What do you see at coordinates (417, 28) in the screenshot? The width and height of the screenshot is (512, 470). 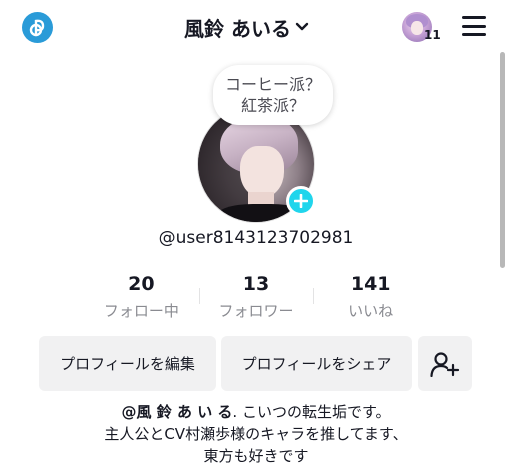 I see `mini-avatar-face` at bounding box center [417, 28].